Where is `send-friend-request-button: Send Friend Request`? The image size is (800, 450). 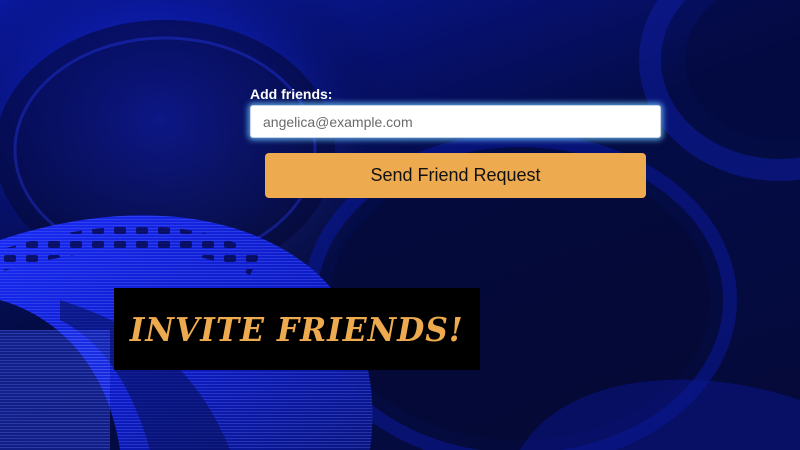 send-friend-request-button: Send Friend Request is located at coordinates (455, 175).